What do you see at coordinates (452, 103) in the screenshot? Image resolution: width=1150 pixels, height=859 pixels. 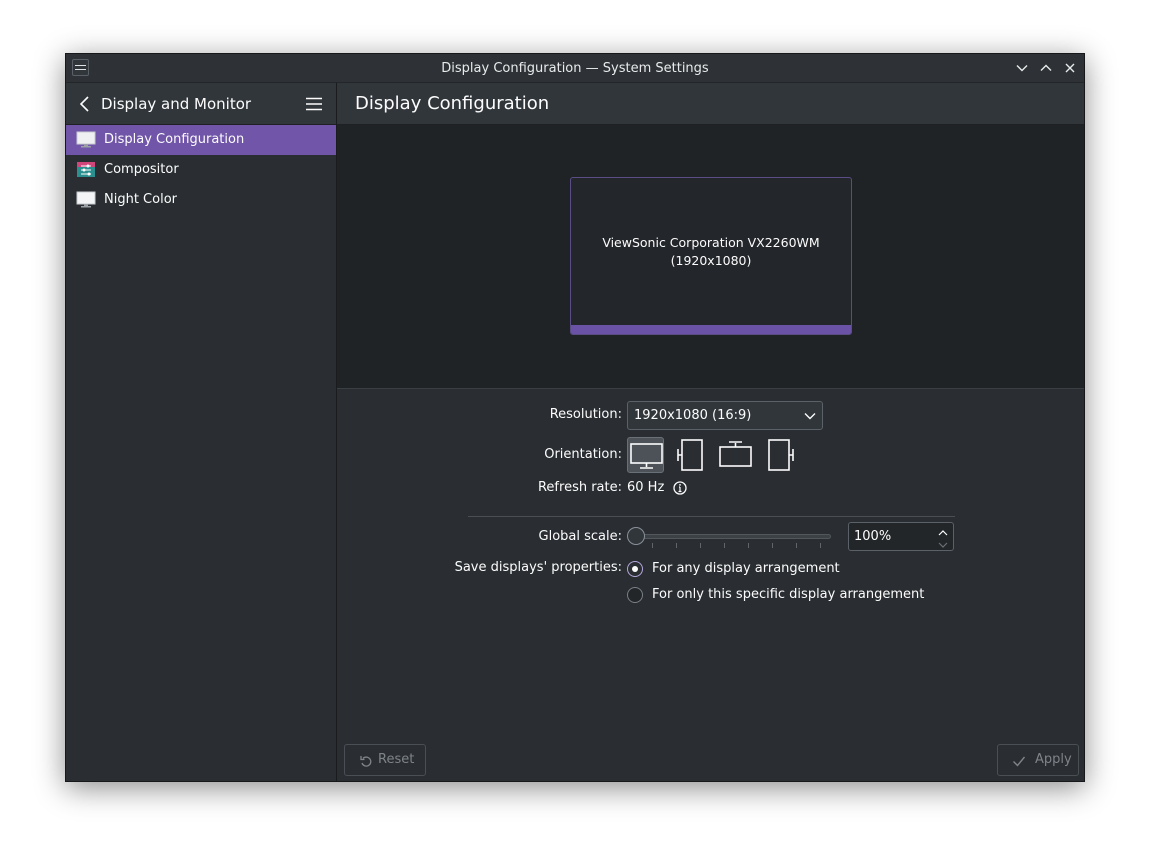 I see `page-title: Display Configuration` at bounding box center [452, 103].